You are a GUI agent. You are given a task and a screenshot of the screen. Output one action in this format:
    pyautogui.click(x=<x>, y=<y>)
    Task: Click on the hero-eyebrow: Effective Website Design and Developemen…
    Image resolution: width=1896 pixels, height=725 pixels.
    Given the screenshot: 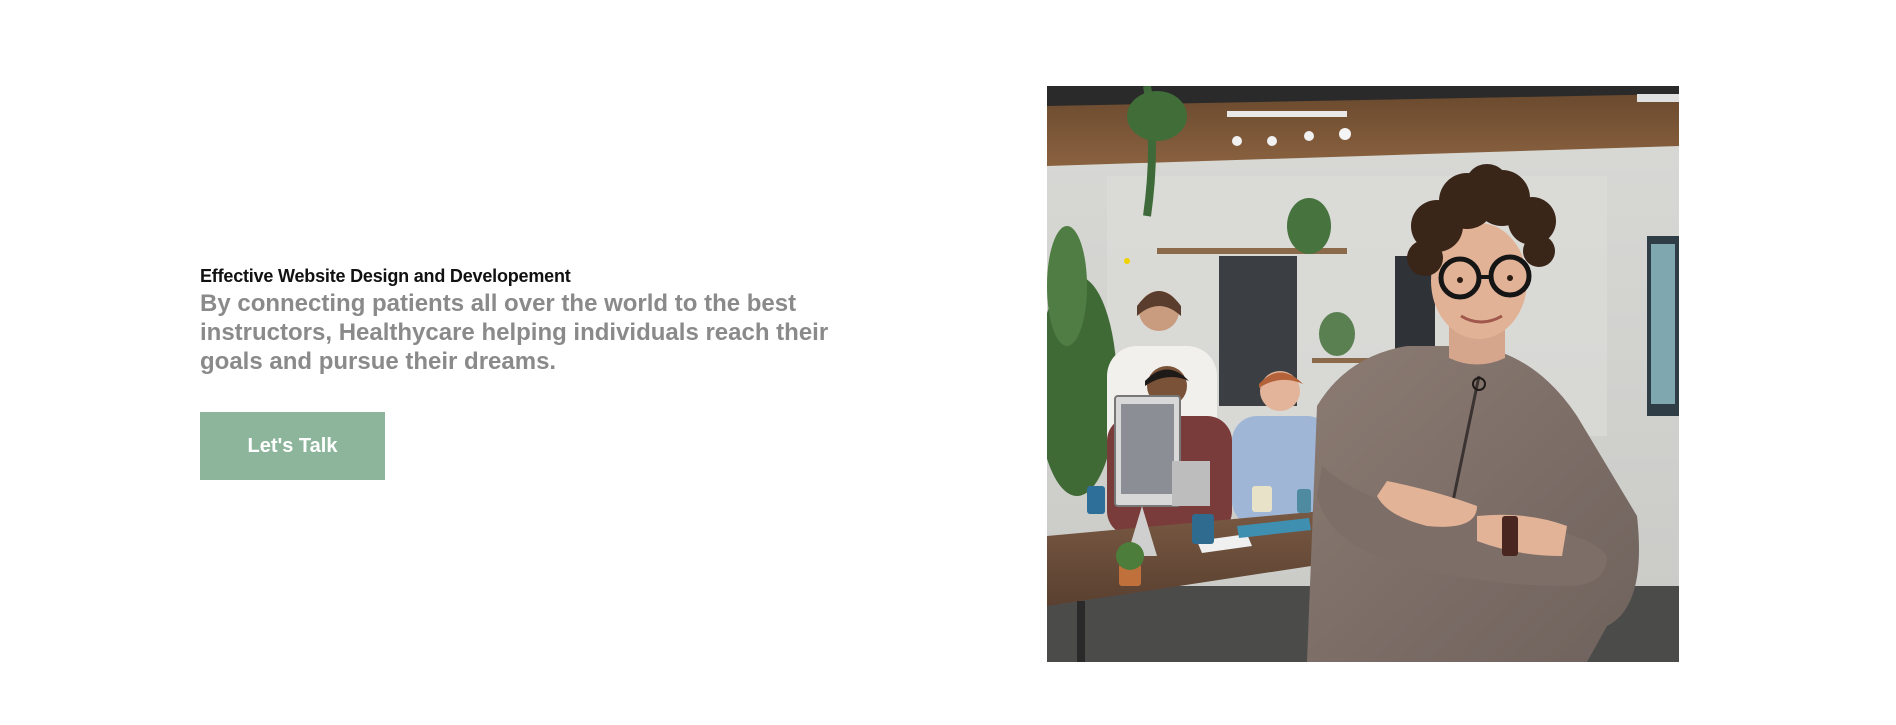 What is the action you would take?
    pyautogui.click(x=385, y=276)
    